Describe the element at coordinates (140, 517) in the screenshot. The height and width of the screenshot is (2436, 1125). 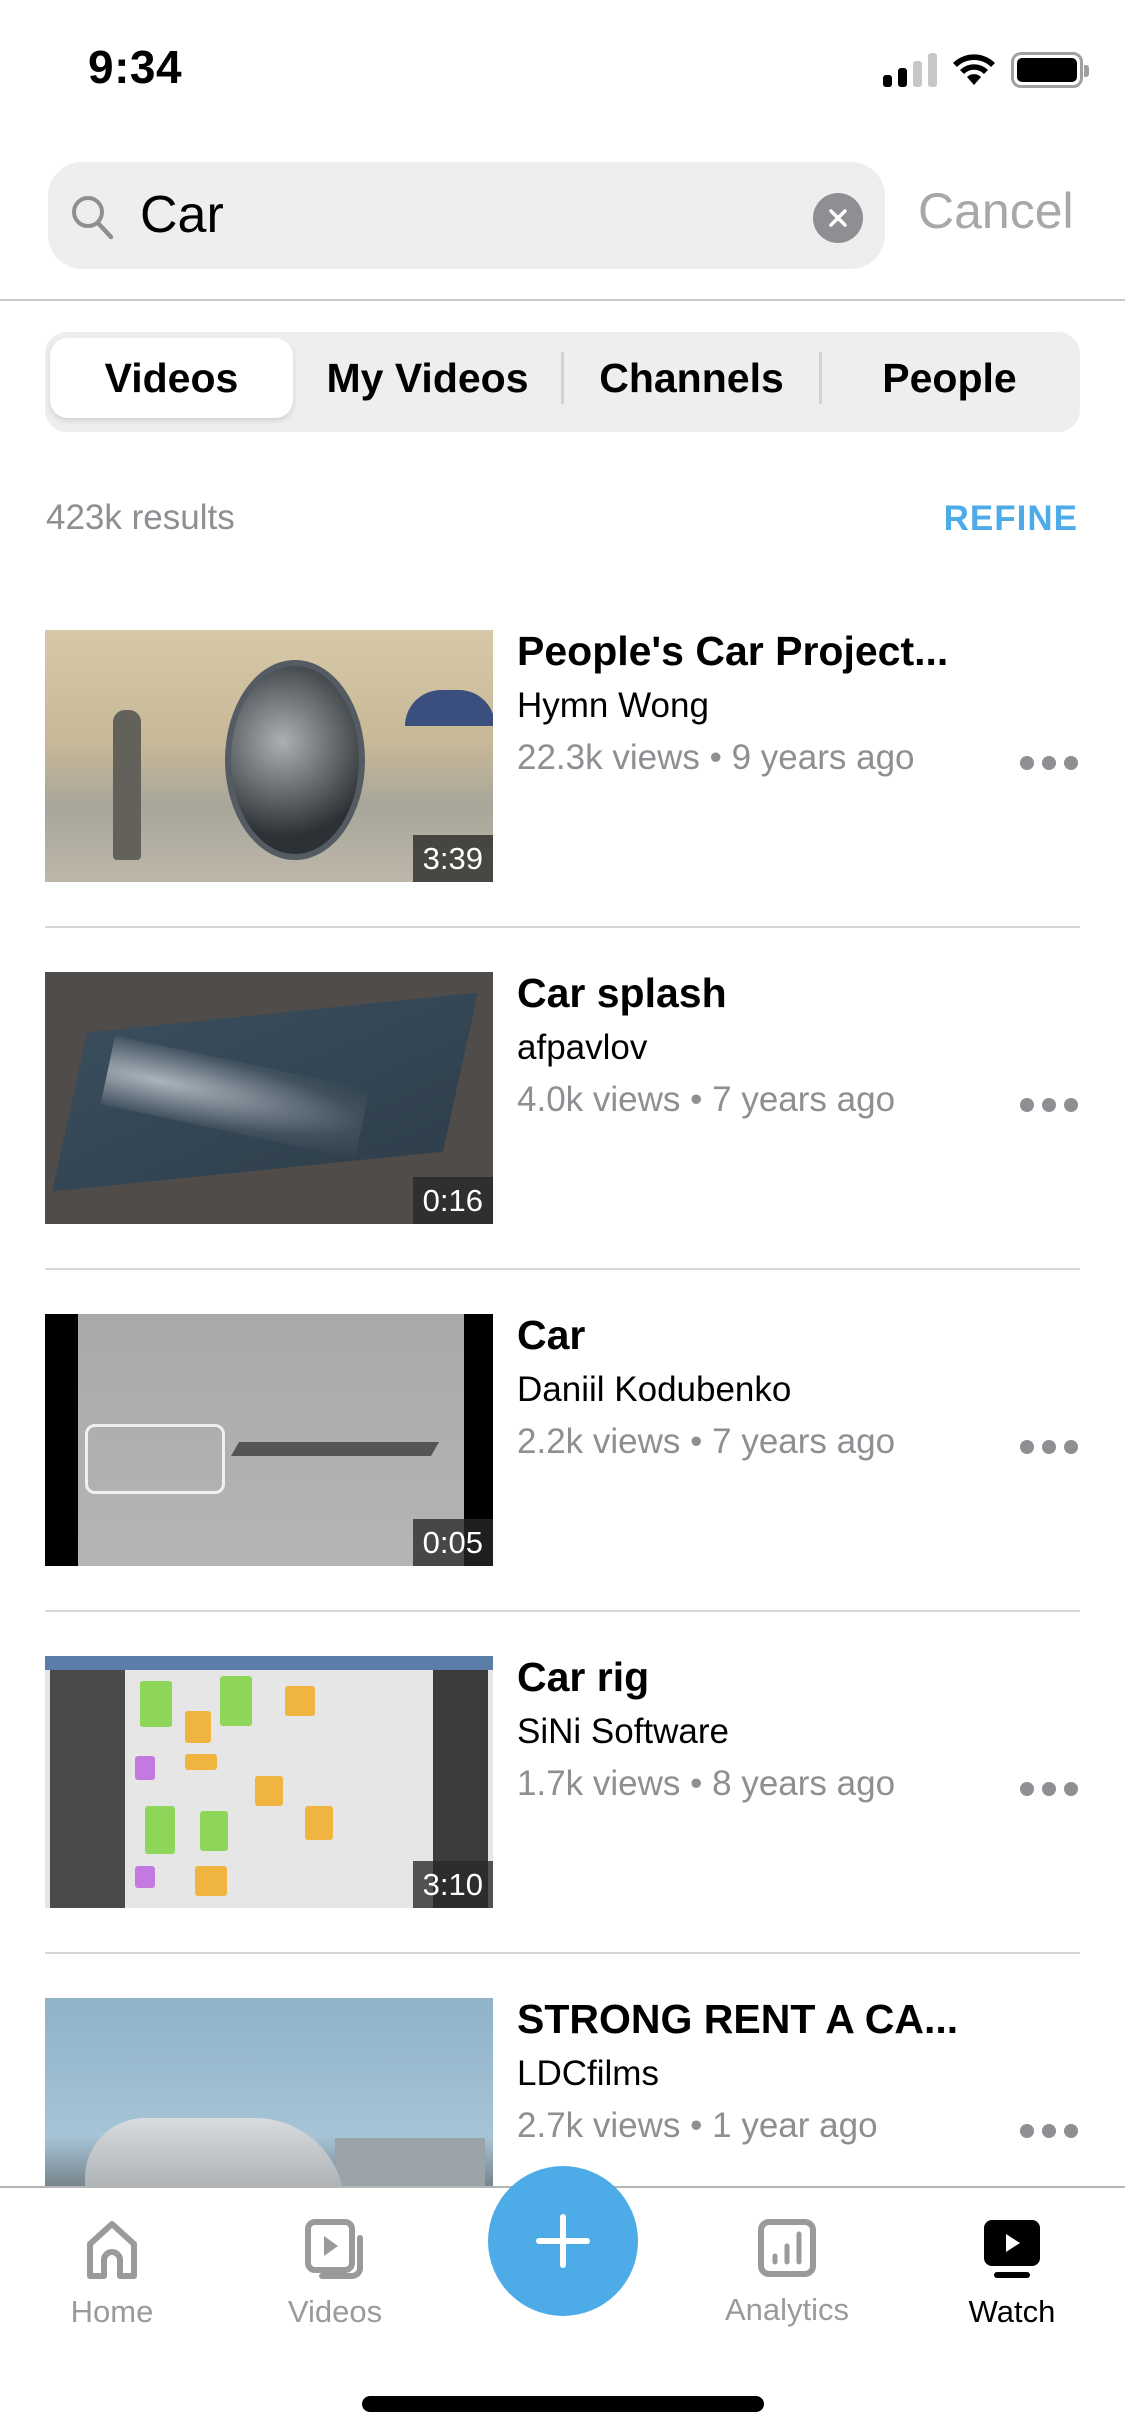
I see `results-count: 423k results` at that location.